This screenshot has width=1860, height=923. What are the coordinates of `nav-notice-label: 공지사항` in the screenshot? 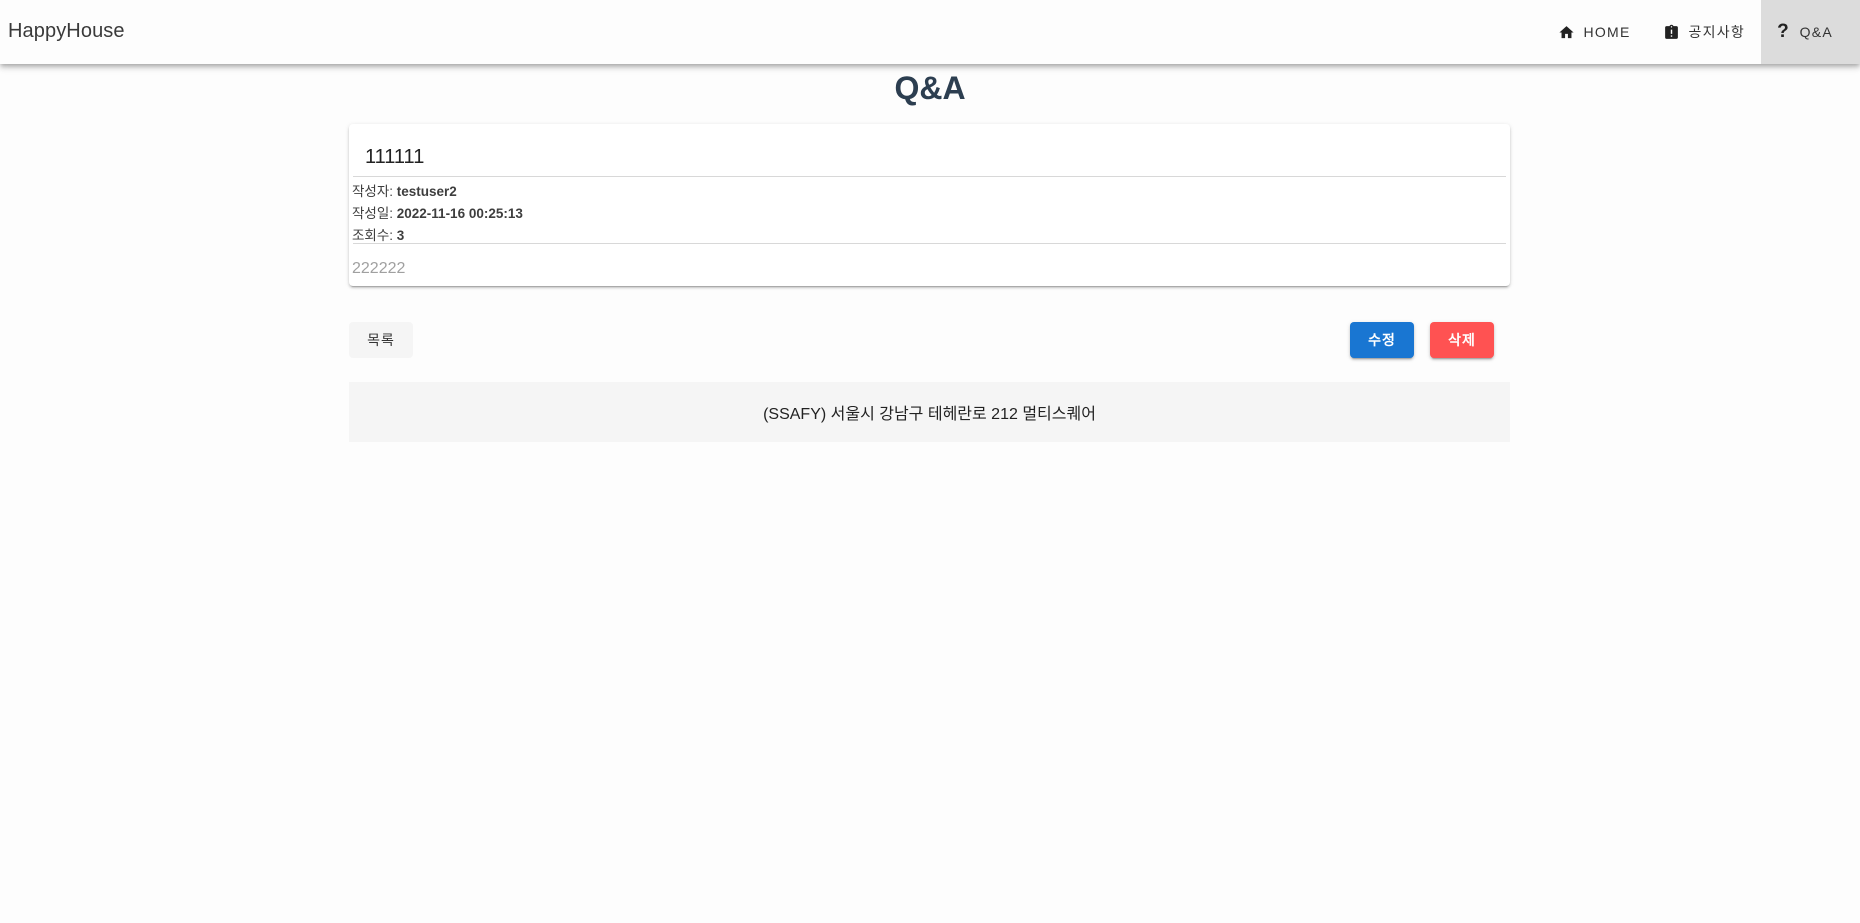 It's located at (1717, 32).